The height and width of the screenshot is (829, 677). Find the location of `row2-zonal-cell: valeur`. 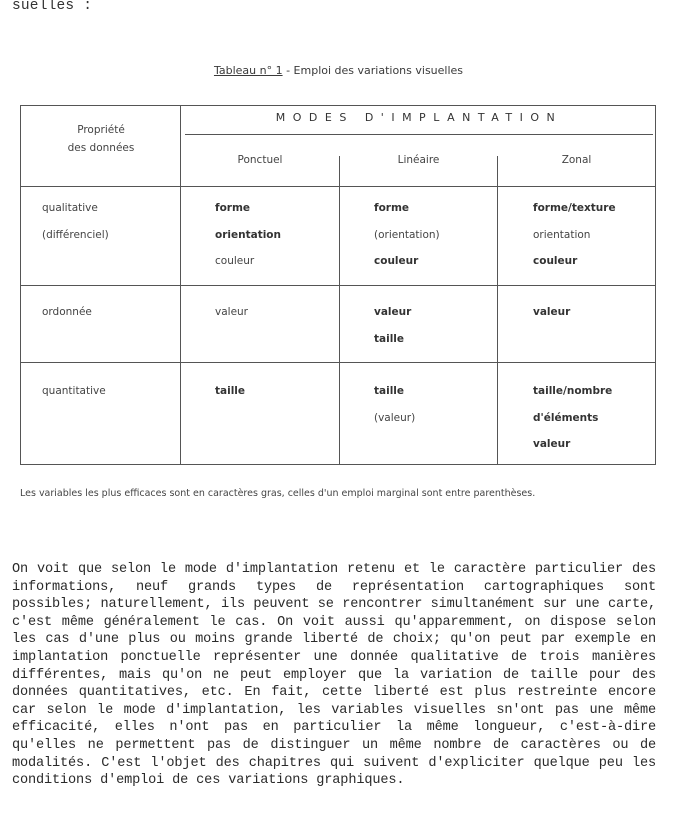

row2-zonal-cell: valeur is located at coordinates (551, 312).